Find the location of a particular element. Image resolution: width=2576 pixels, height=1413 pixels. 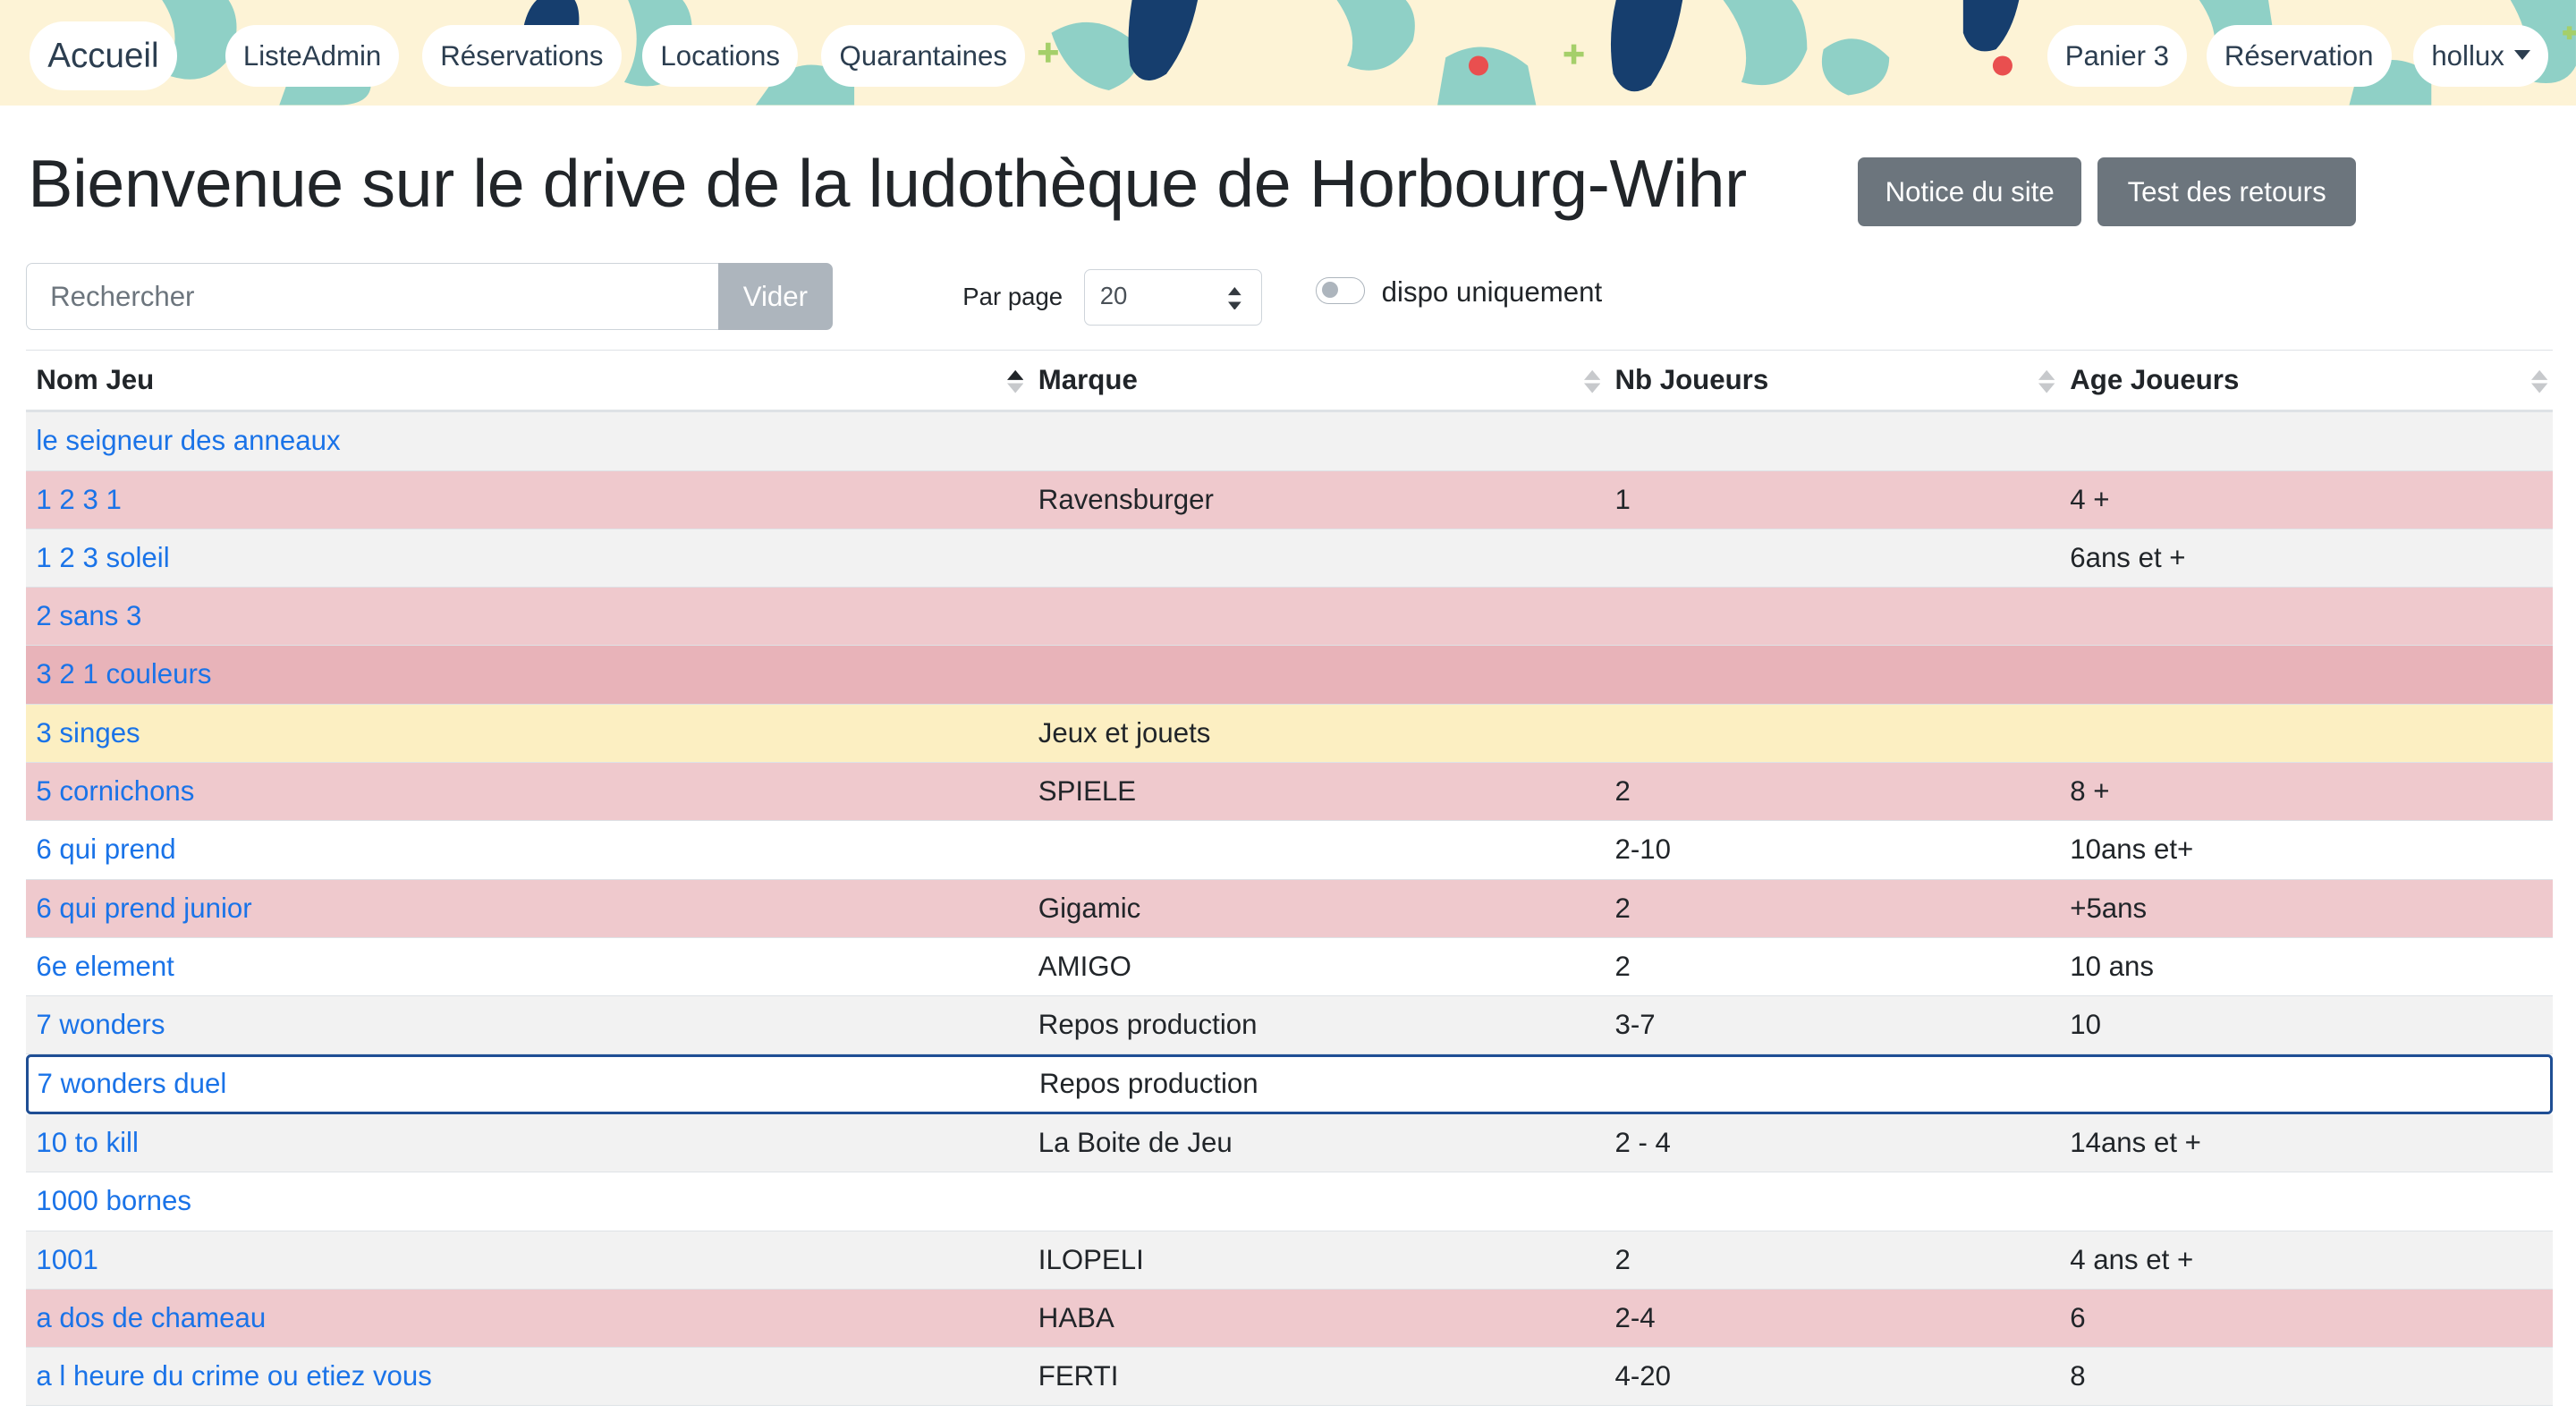

game-players: 4-20 is located at coordinates (1642, 1376).